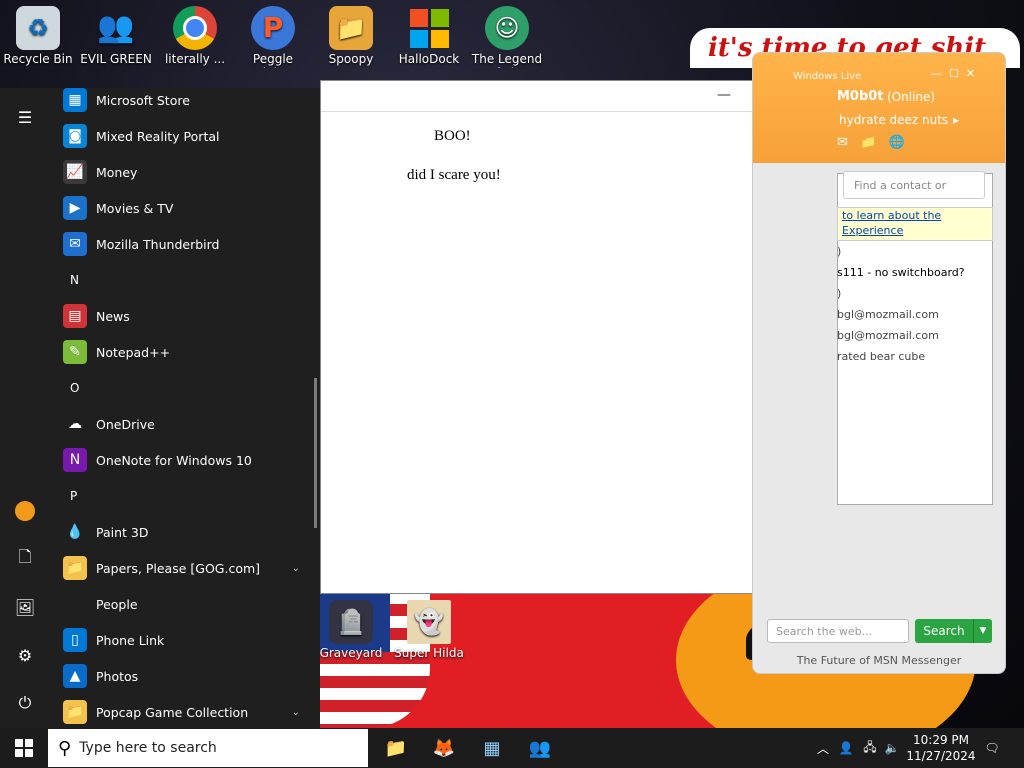 The height and width of the screenshot is (768, 1024). Describe the element at coordinates (897, 142) in the screenshot. I see `globe-icon: 🌐` at that location.